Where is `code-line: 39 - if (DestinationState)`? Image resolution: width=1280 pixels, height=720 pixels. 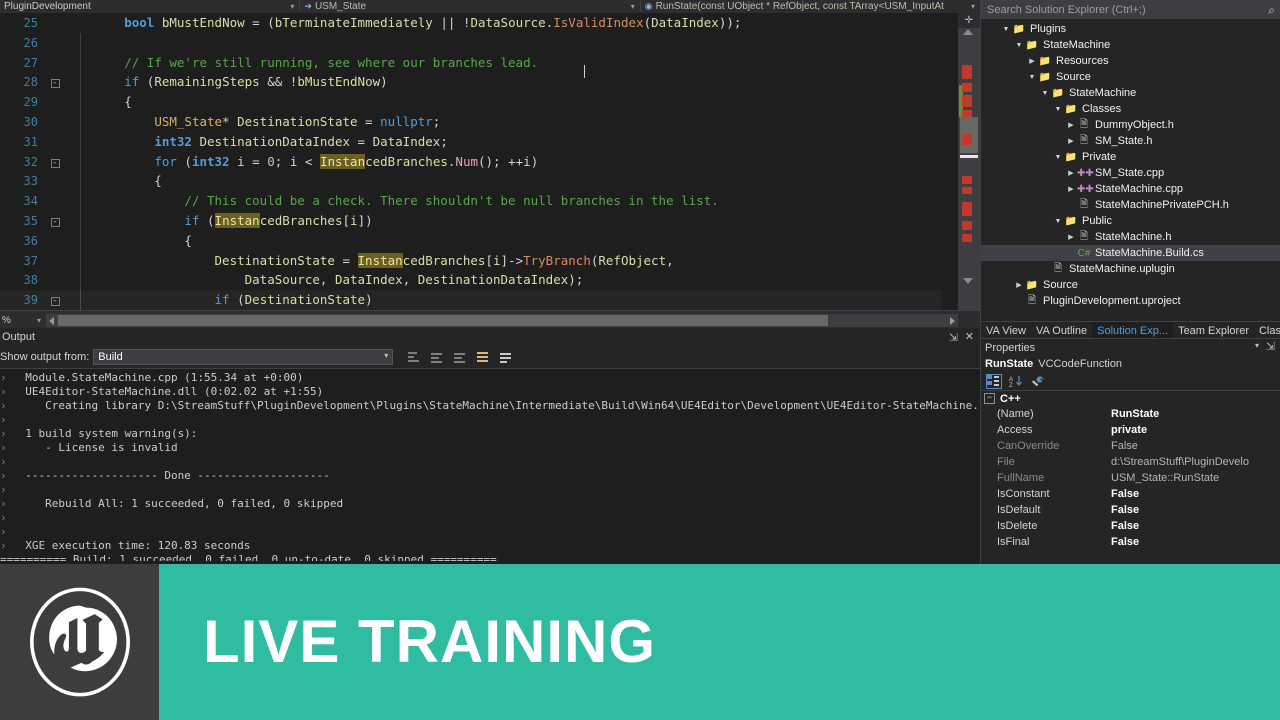
code-line: 39 - if (DestinationState) is located at coordinates (479, 300).